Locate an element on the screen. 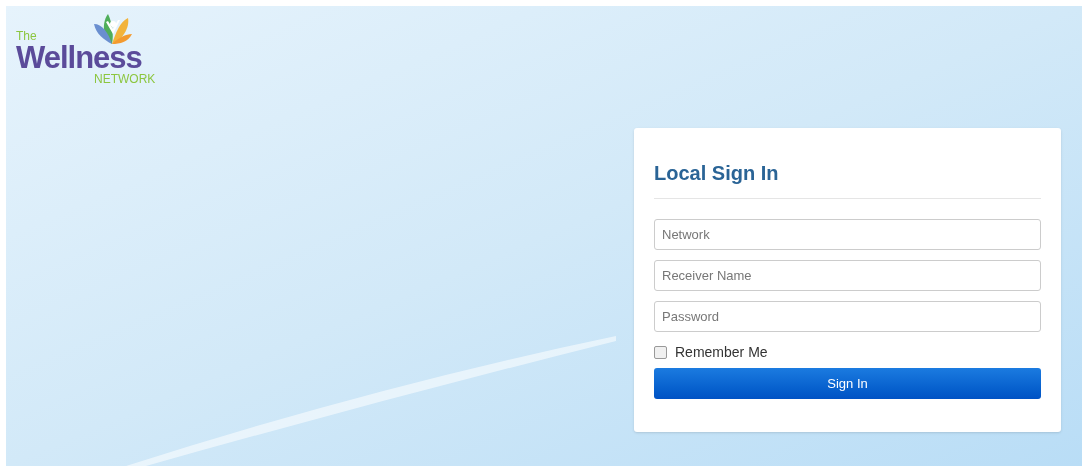 The image size is (1082, 466). remember-label: Remember Me is located at coordinates (721, 352).